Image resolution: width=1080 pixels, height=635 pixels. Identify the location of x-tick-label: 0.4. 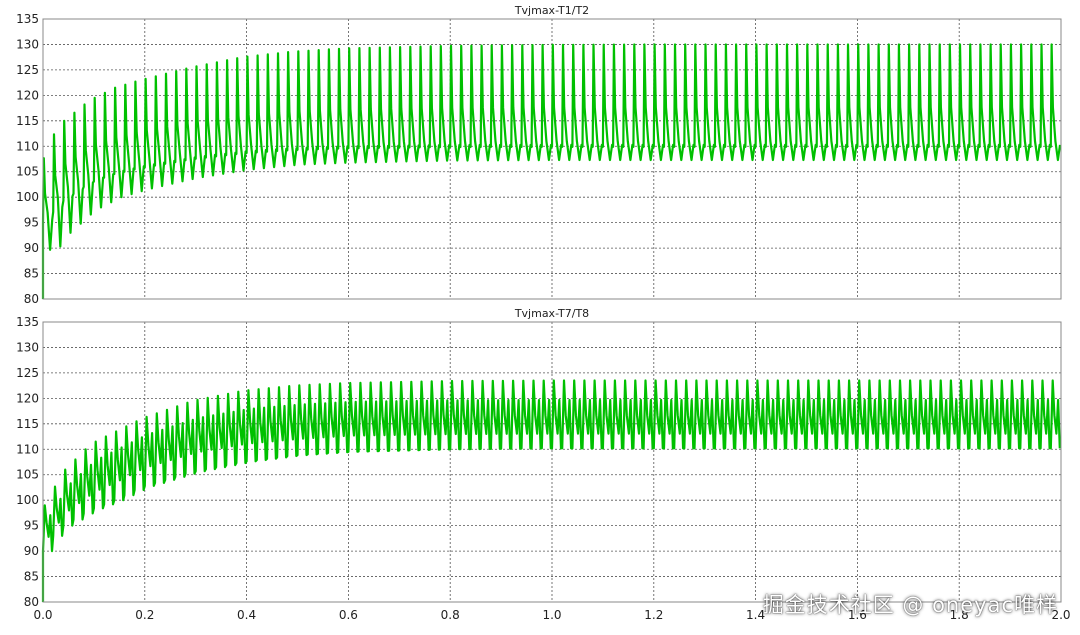
(246, 615).